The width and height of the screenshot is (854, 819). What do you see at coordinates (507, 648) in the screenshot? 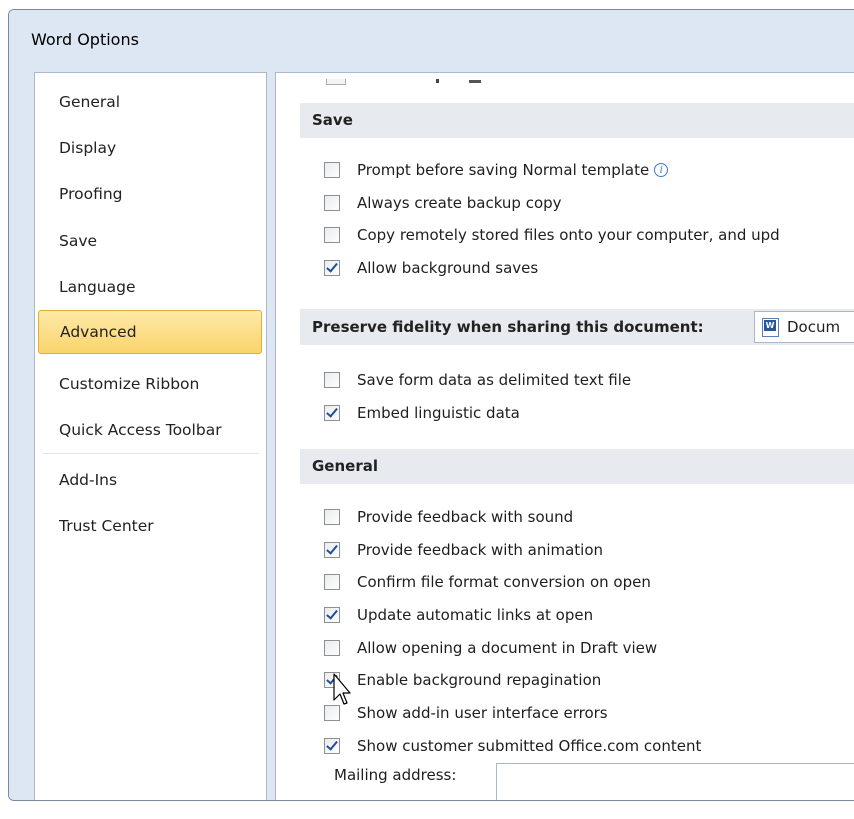
I see `option-label: Allow opening a document in Draft view` at bounding box center [507, 648].